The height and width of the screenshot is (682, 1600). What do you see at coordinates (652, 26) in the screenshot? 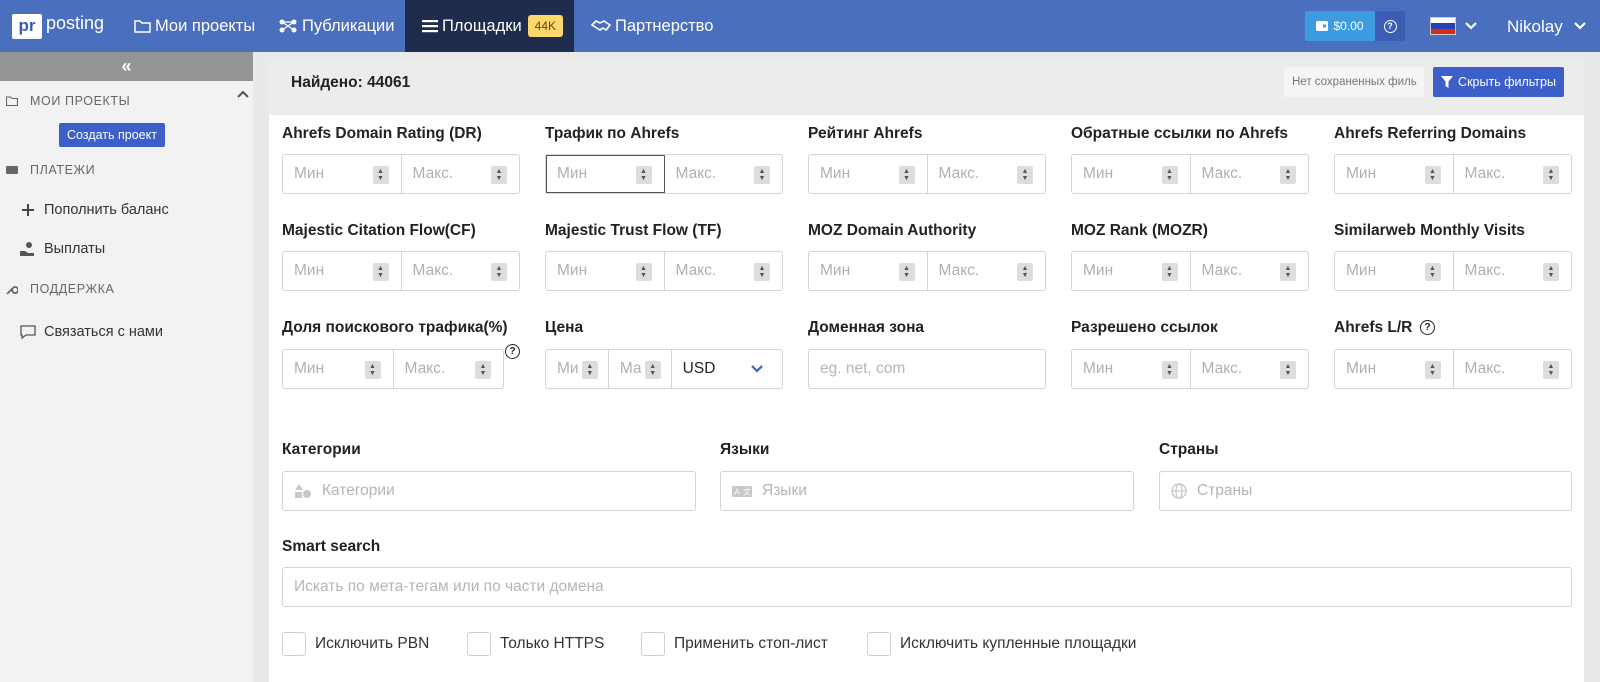
I see `nav-partnership: Партнерство` at bounding box center [652, 26].